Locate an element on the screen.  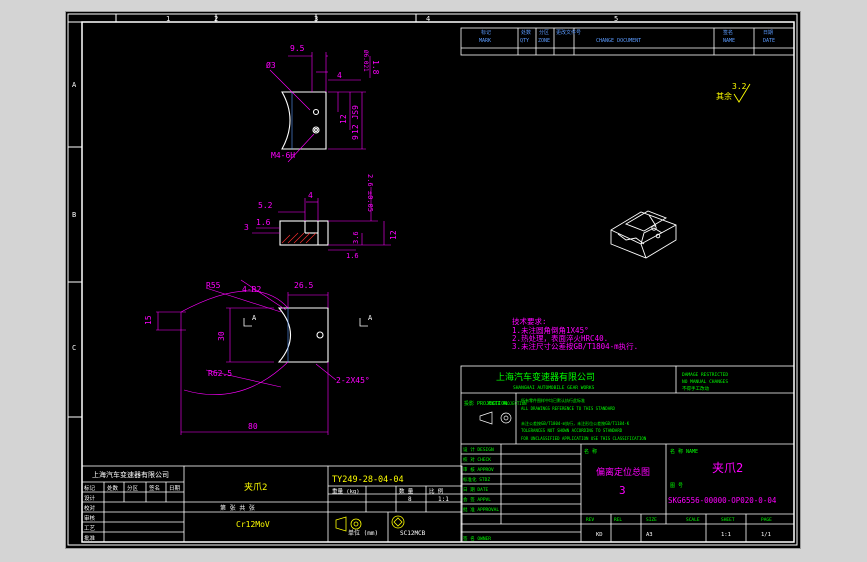
local-code: SC12MCB is located at coordinates (413, 533).